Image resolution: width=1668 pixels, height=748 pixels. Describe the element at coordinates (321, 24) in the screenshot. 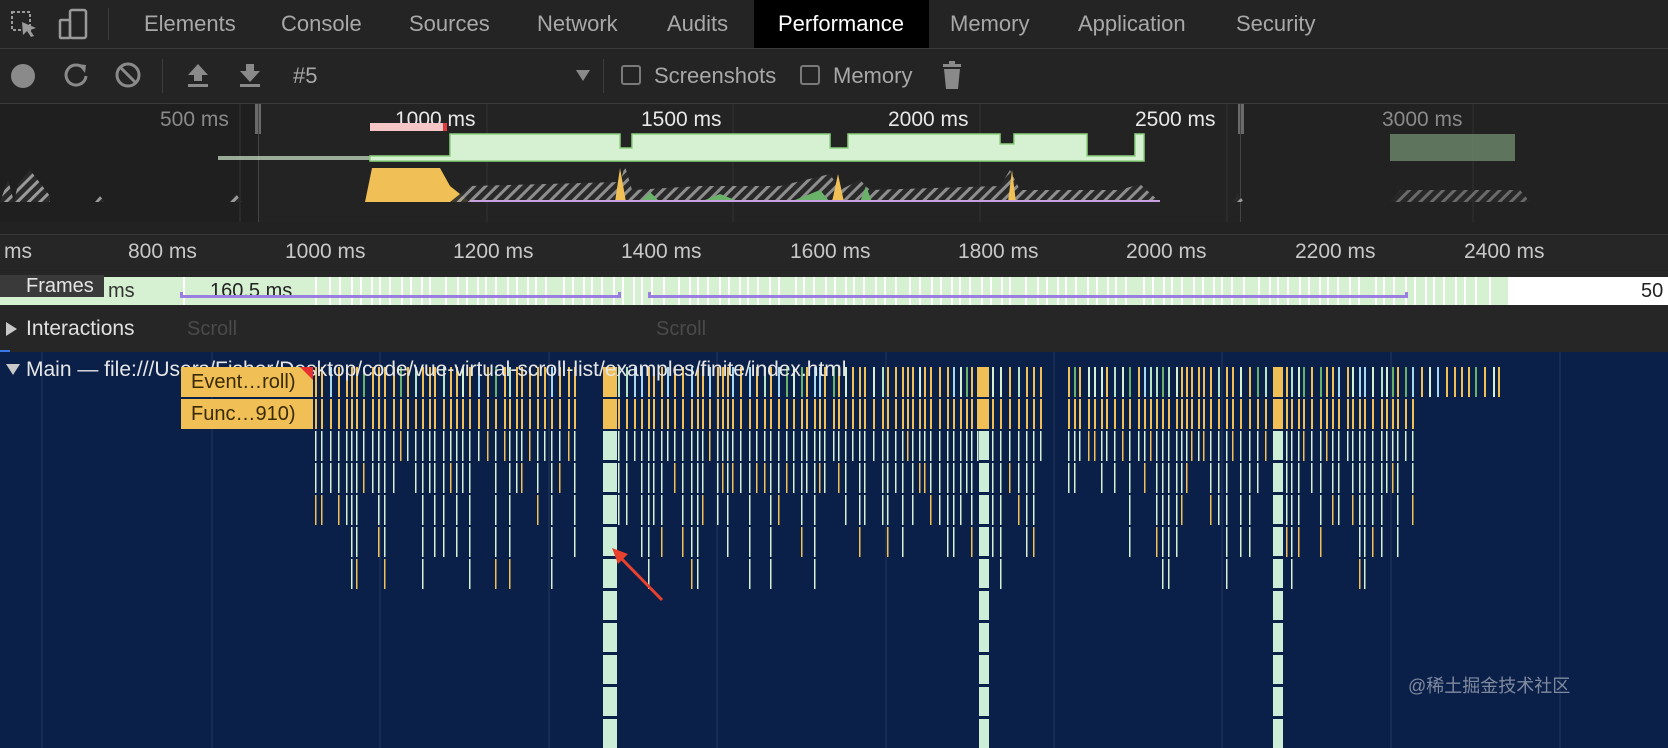

I see `tab-console: Console` at that location.